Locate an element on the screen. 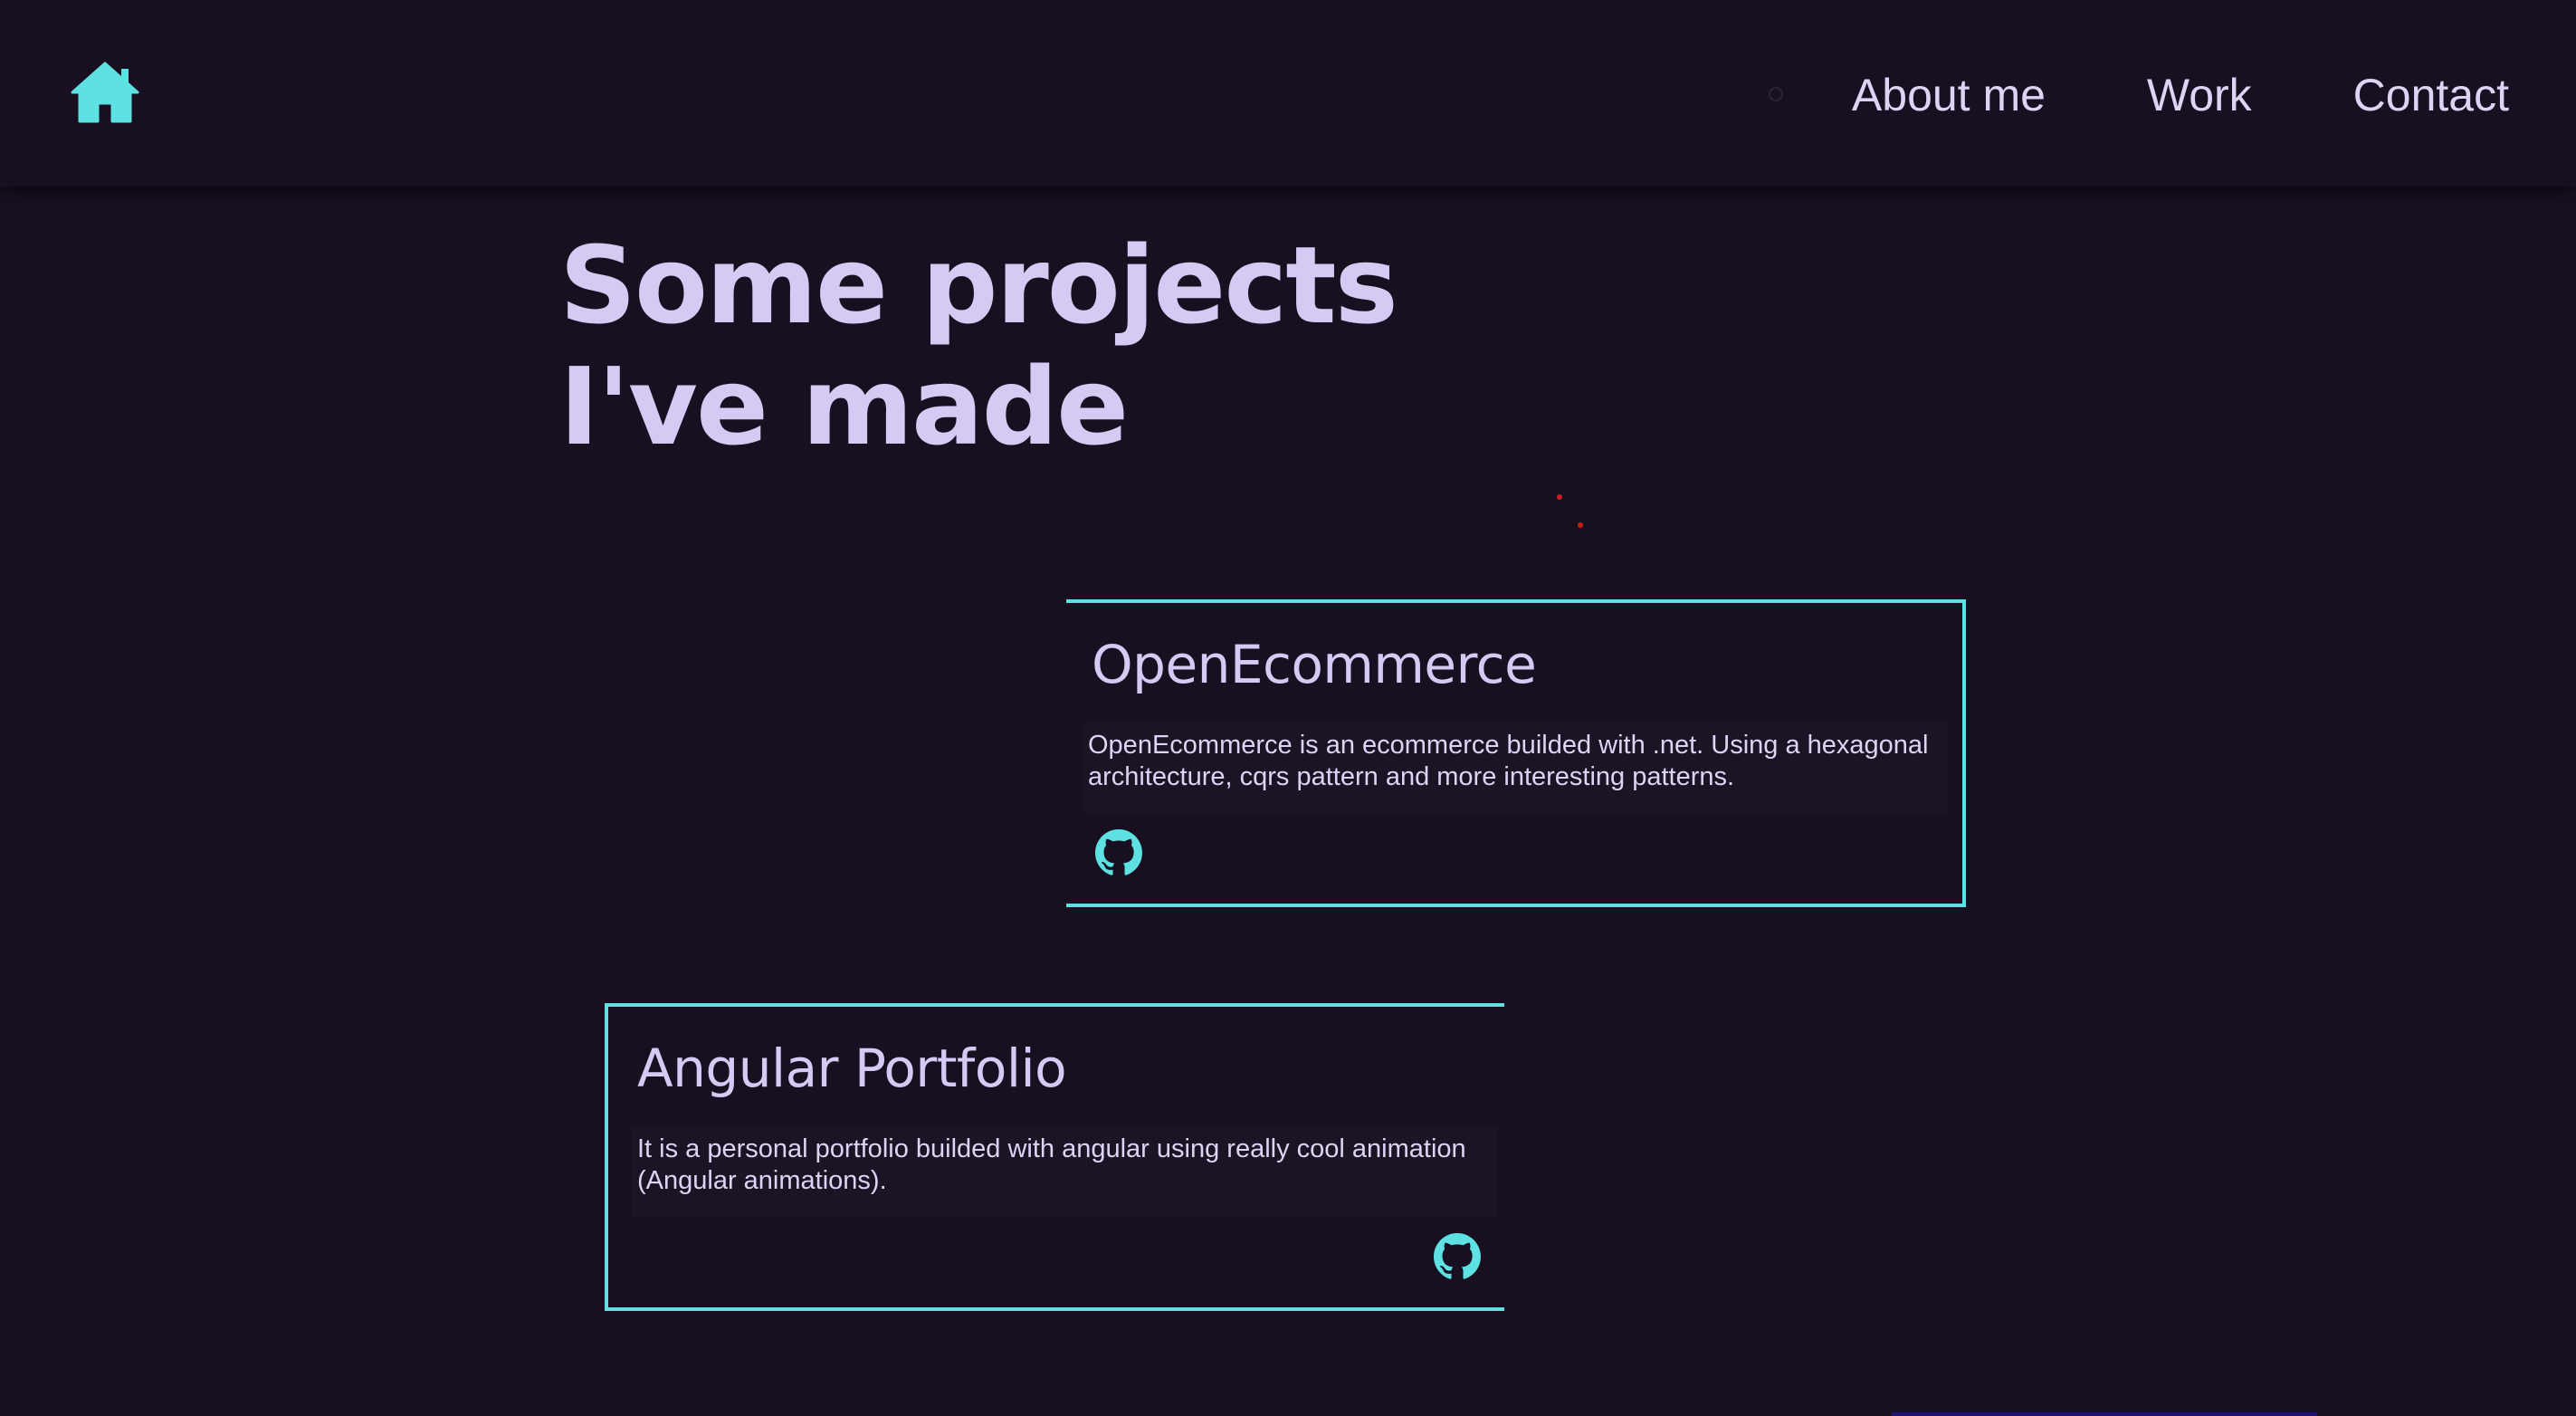  home-icon is located at coordinates (105, 93).